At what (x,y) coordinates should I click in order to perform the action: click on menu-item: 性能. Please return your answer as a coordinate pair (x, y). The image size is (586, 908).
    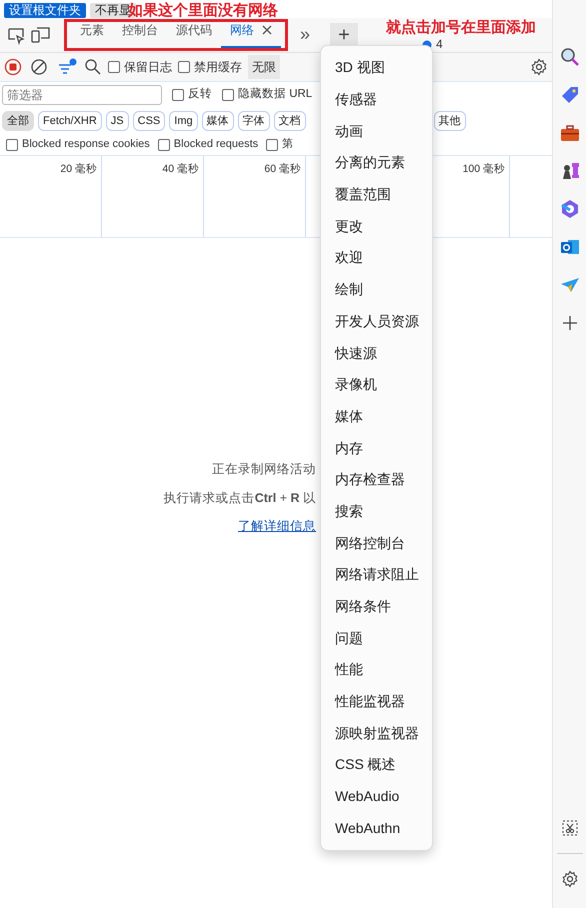
    Looking at the image, I should click on (376, 670).